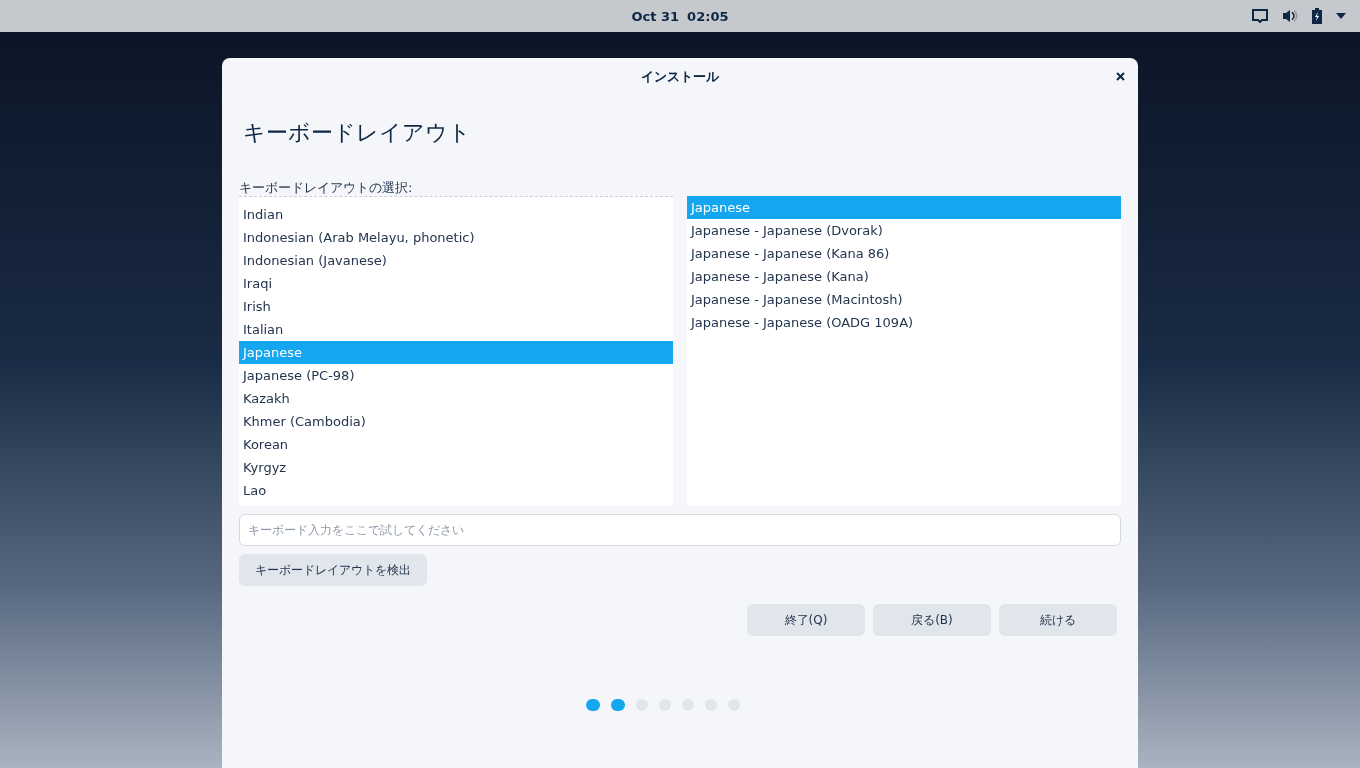  I want to click on layout-item: Indian, so click(456, 214).